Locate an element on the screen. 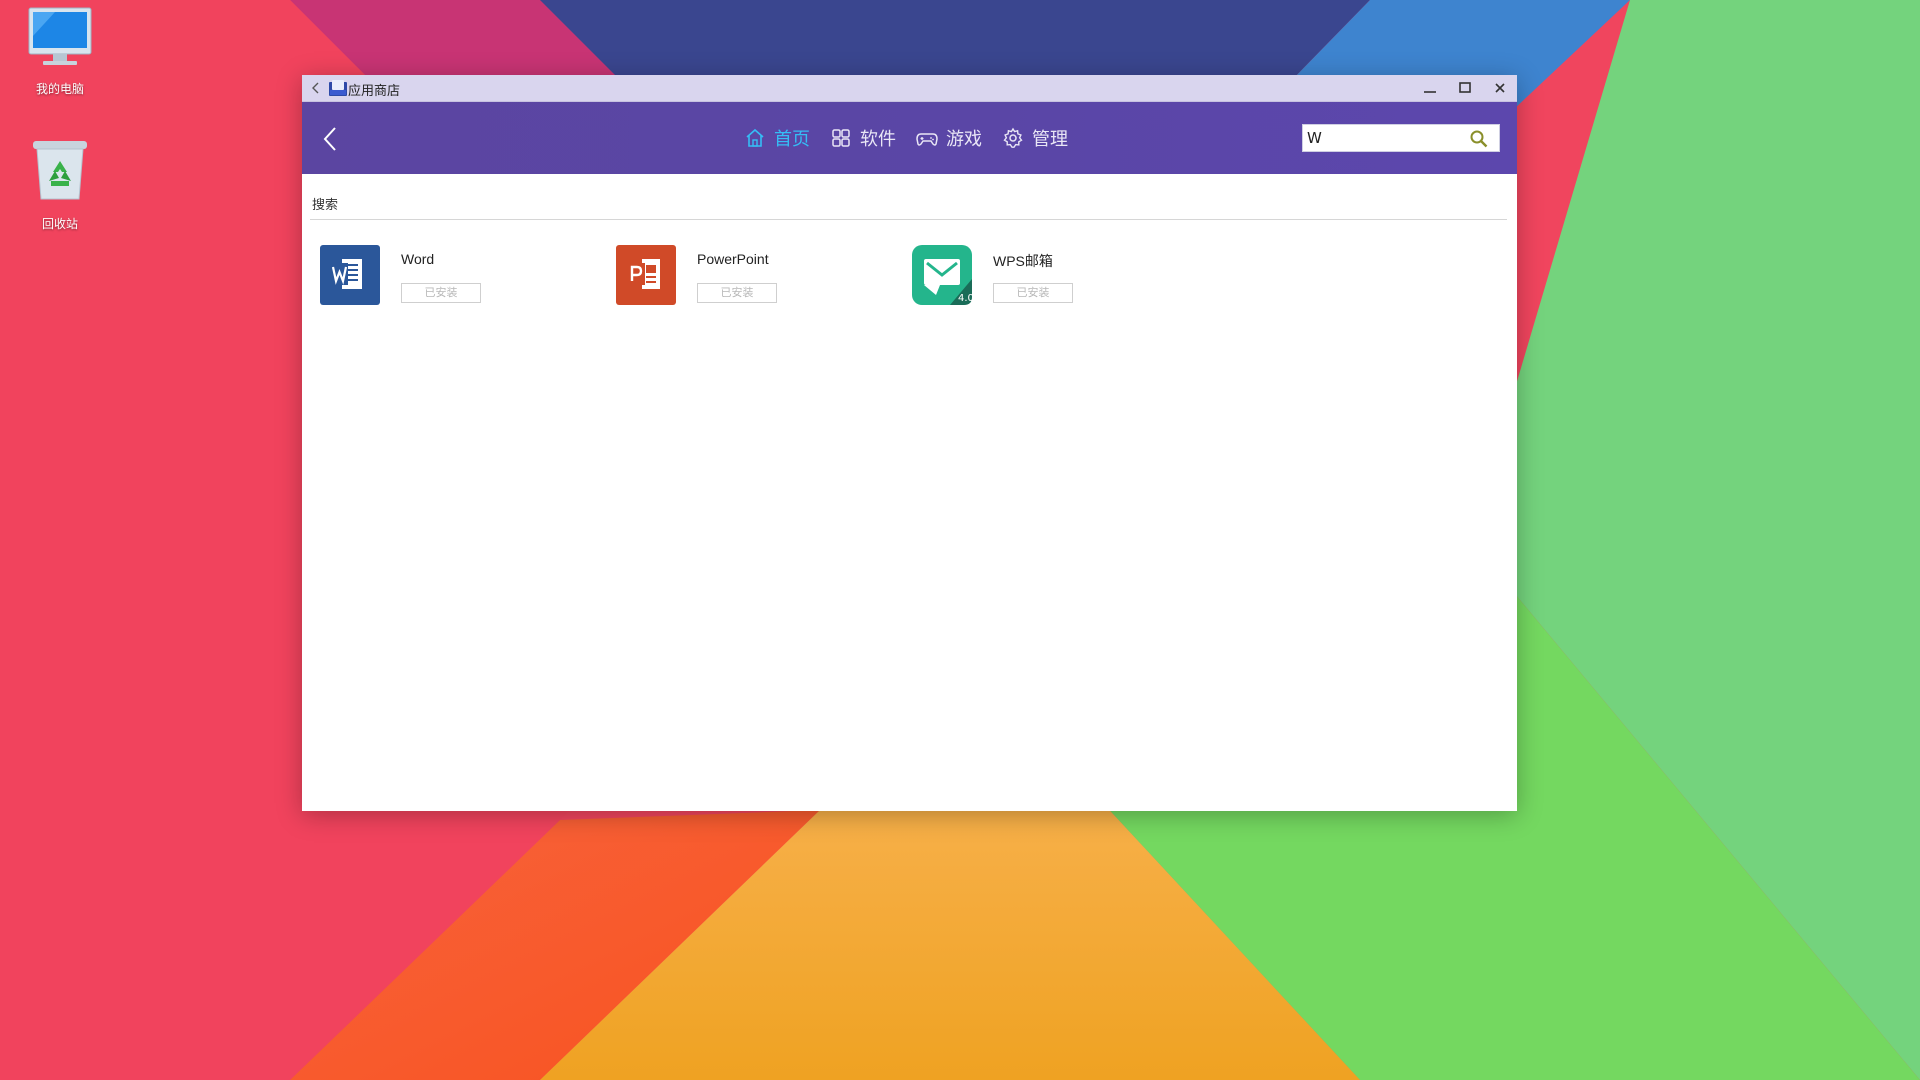  nav-item-label: 管理 is located at coordinates (1050, 139).